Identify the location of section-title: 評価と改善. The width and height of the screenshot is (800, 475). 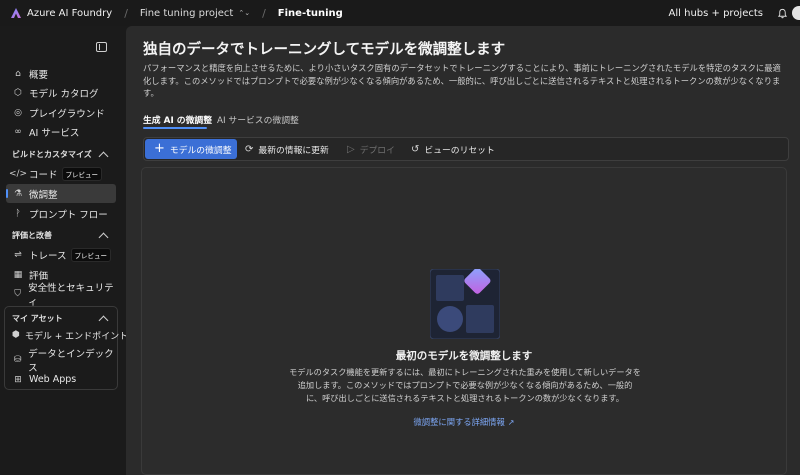
(32, 235).